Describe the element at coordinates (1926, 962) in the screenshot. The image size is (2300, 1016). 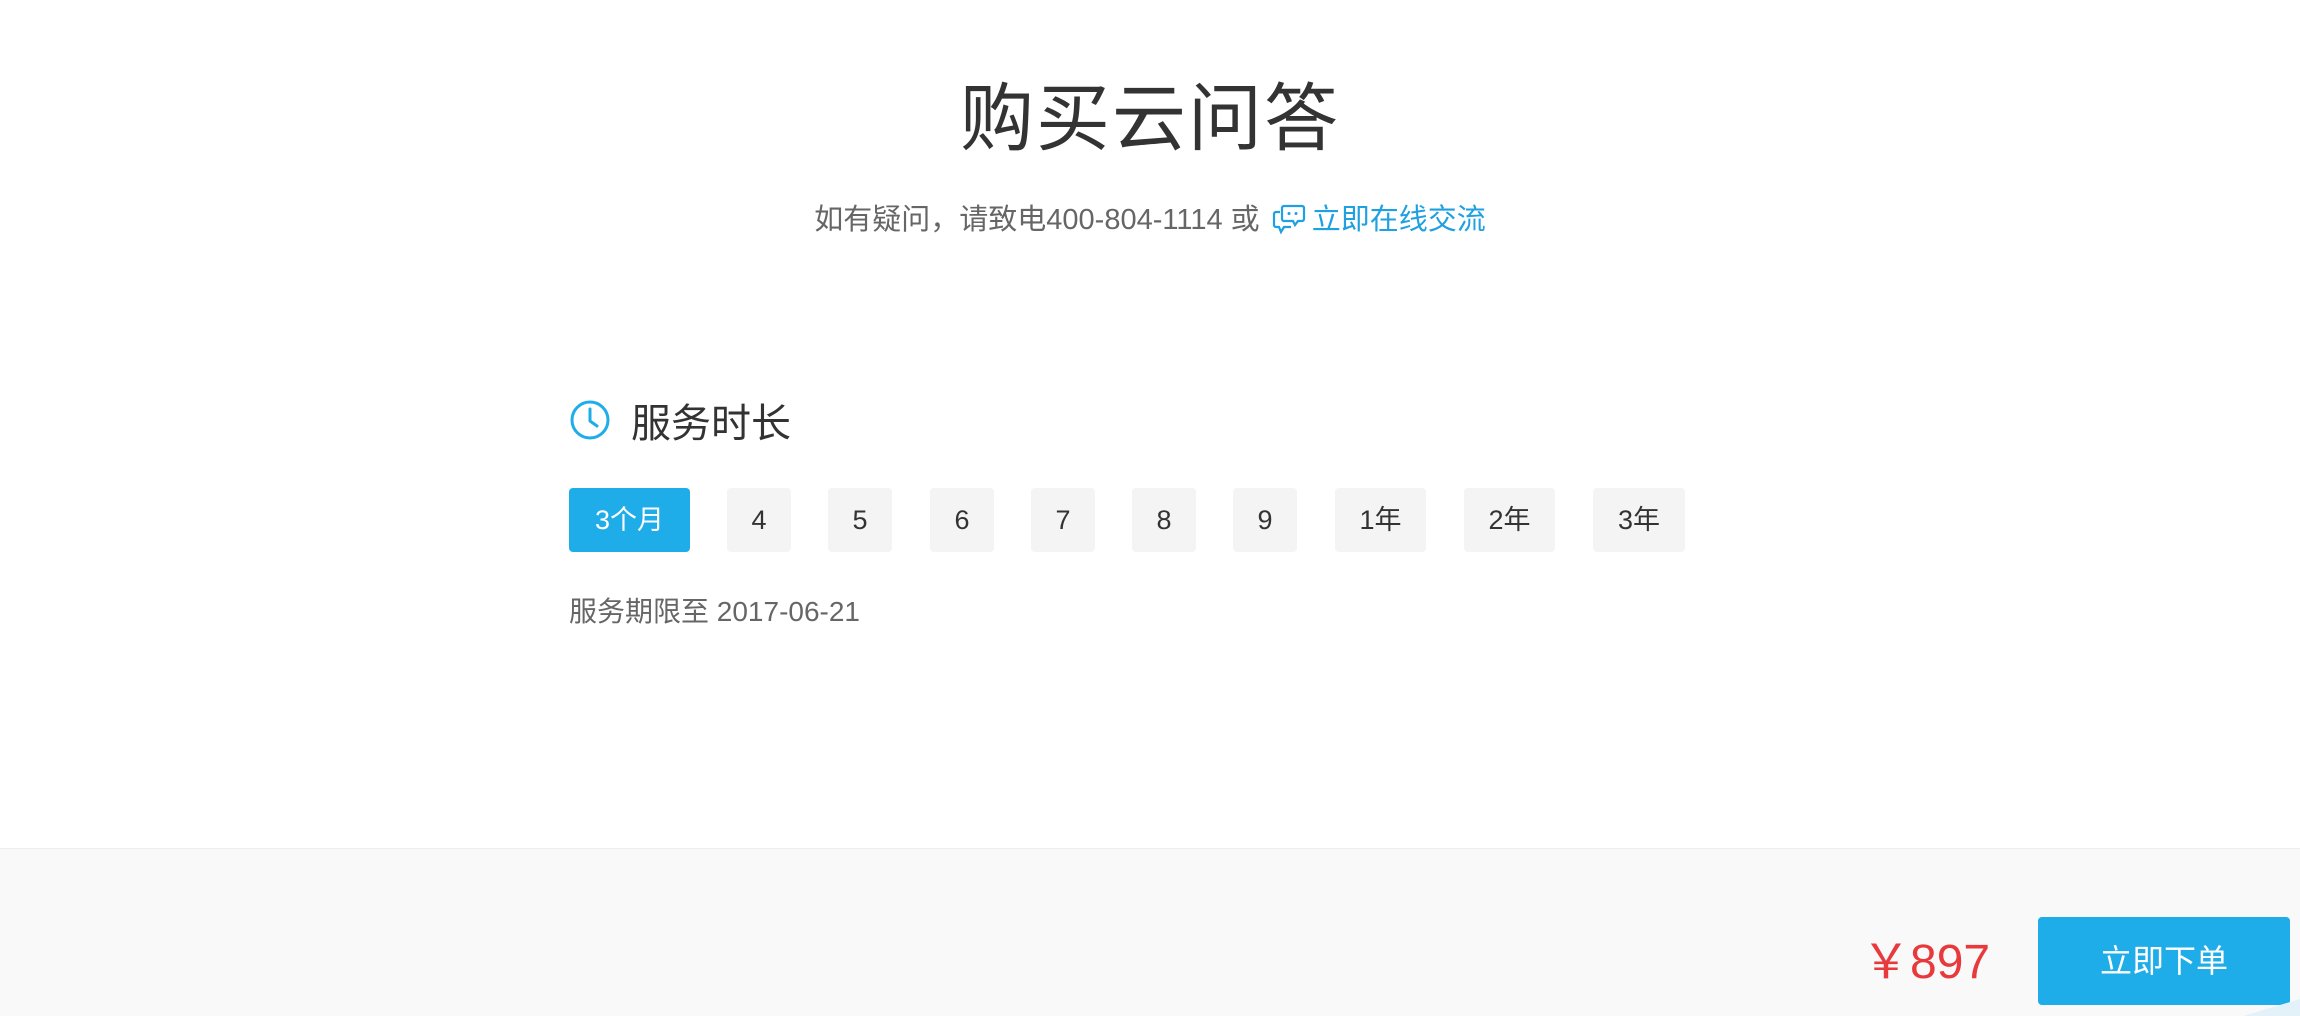
I see `total-price: ￥897` at that location.